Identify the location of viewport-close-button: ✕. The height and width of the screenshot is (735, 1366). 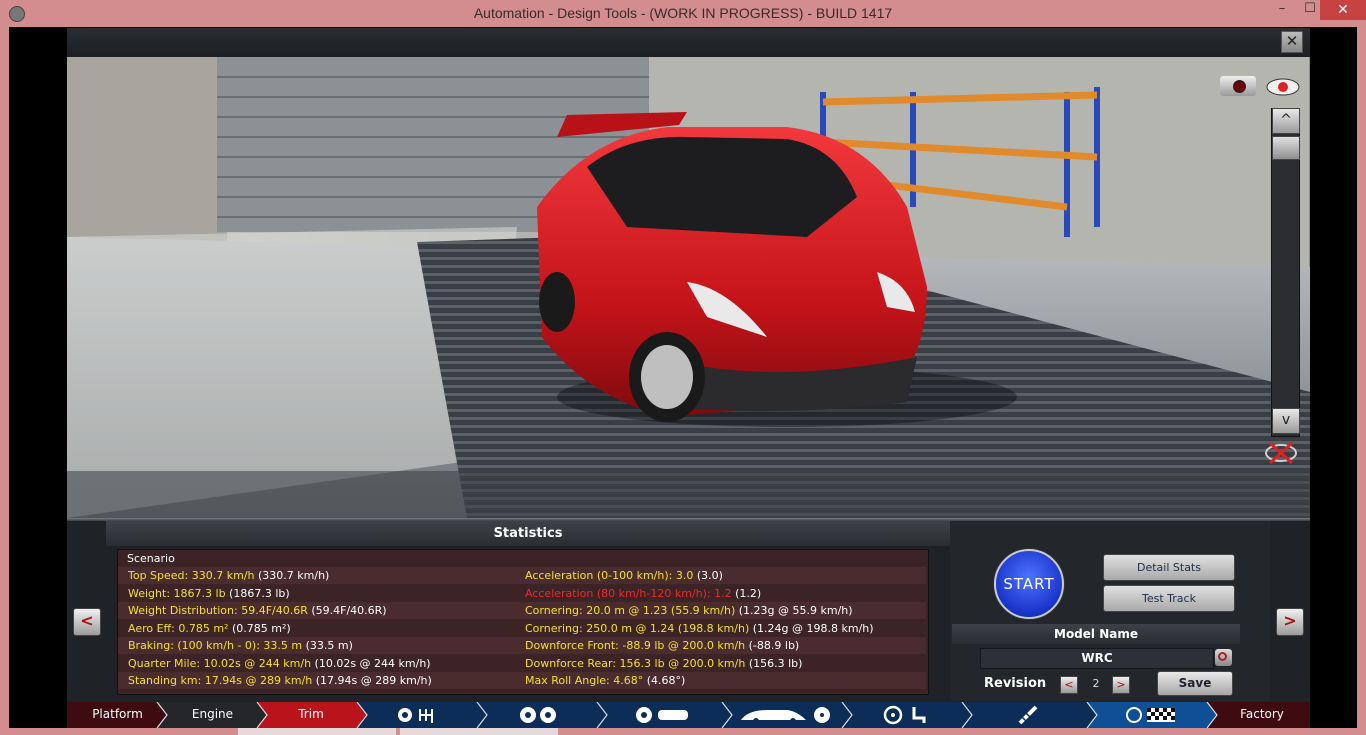
(1292, 42).